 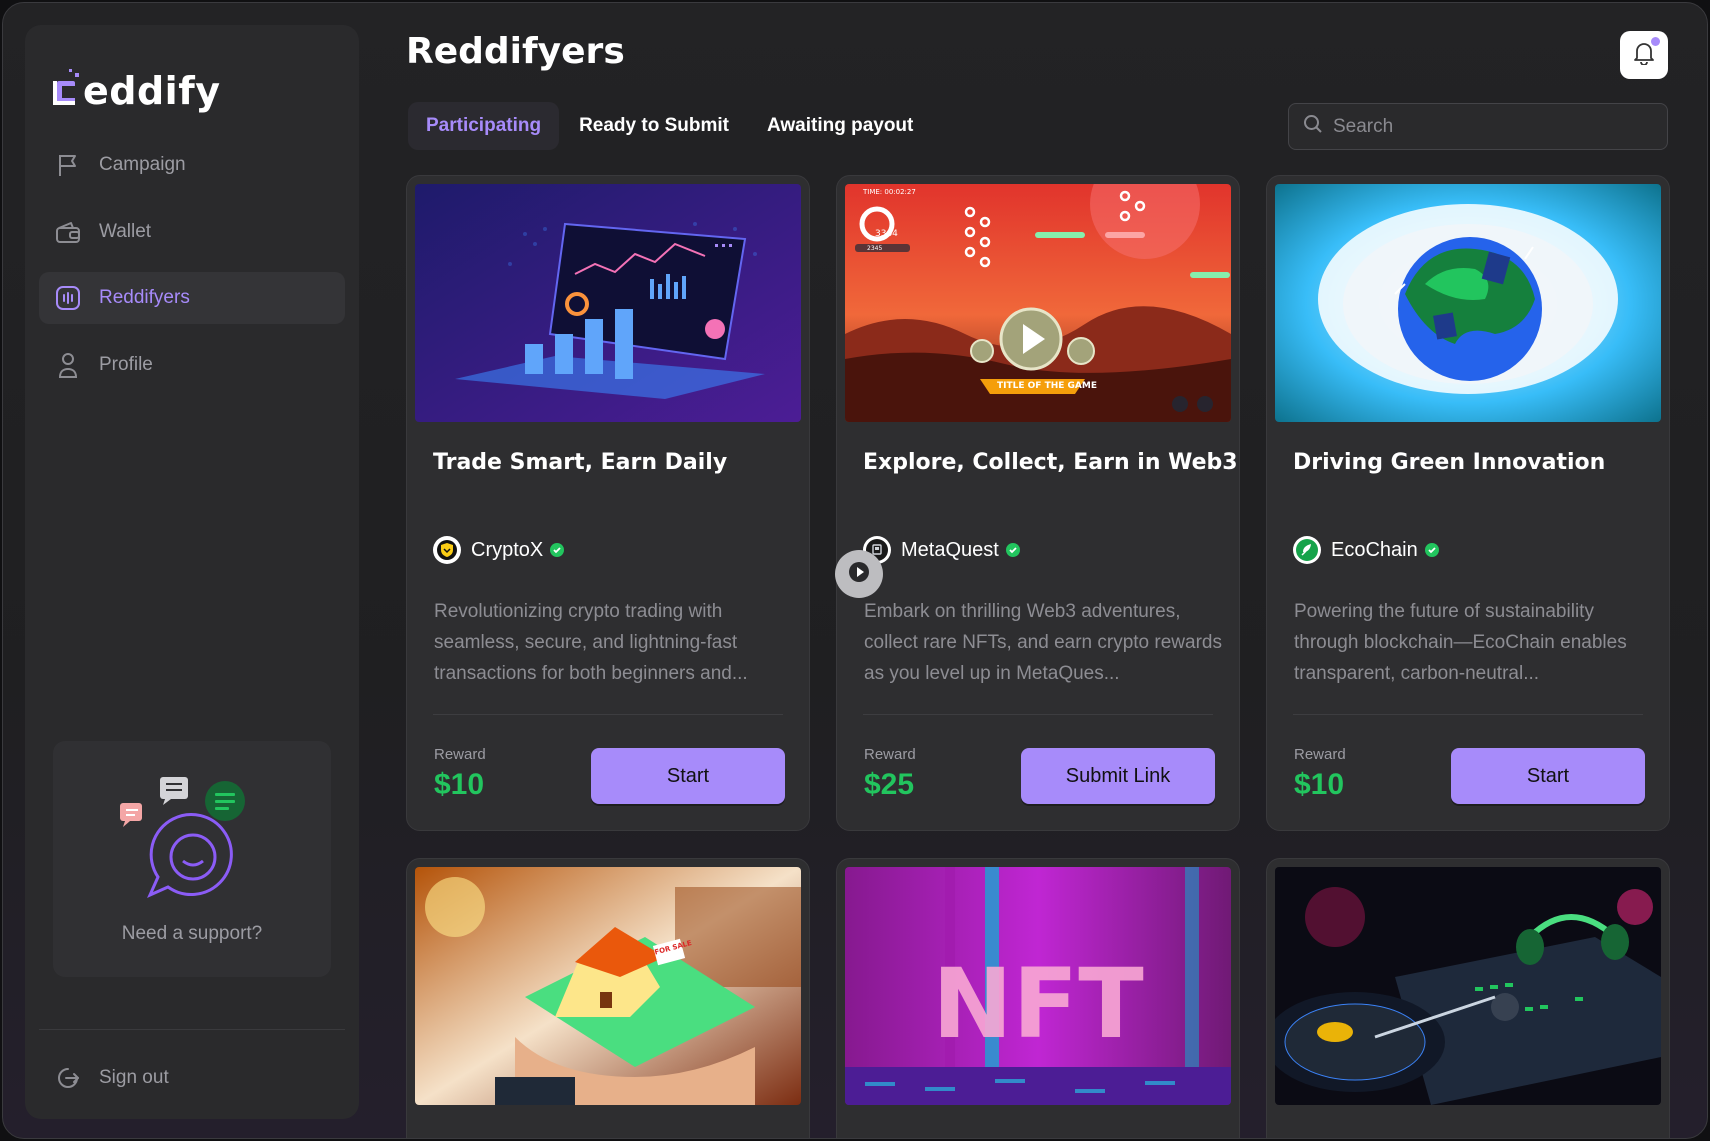 I want to click on campaign-title: Explore, Collect, Earn in Web3, so click(x=1050, y=462).